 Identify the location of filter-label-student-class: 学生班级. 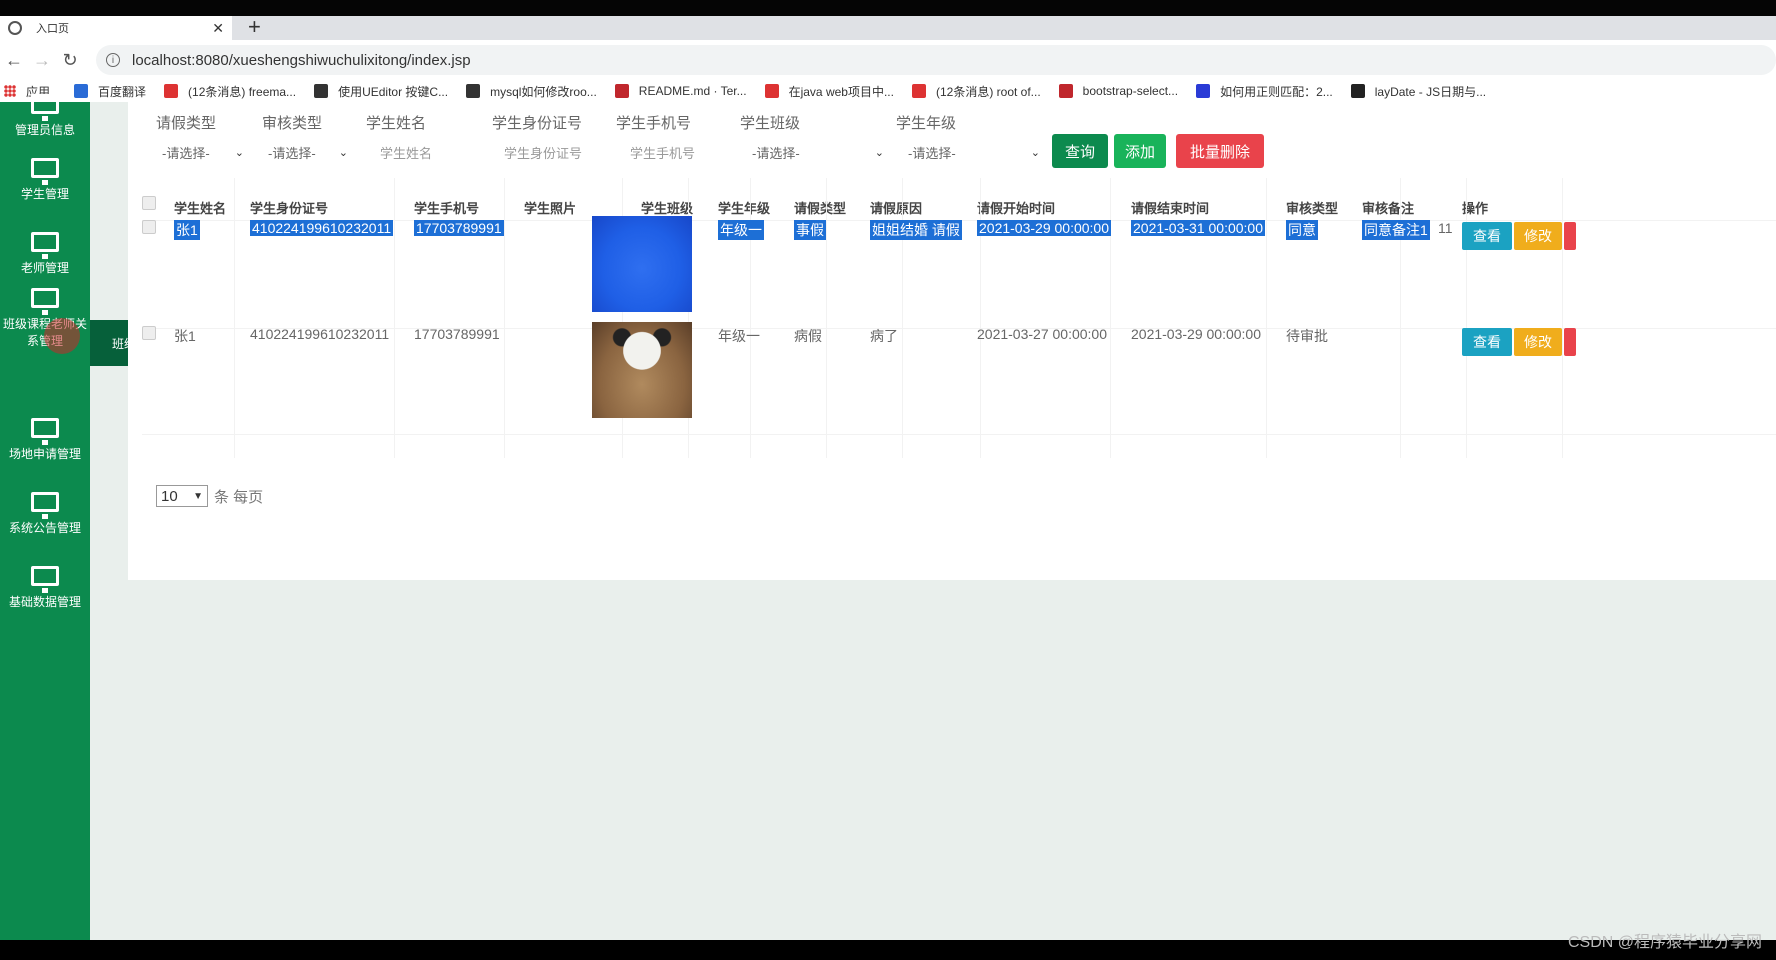
(770, 123).